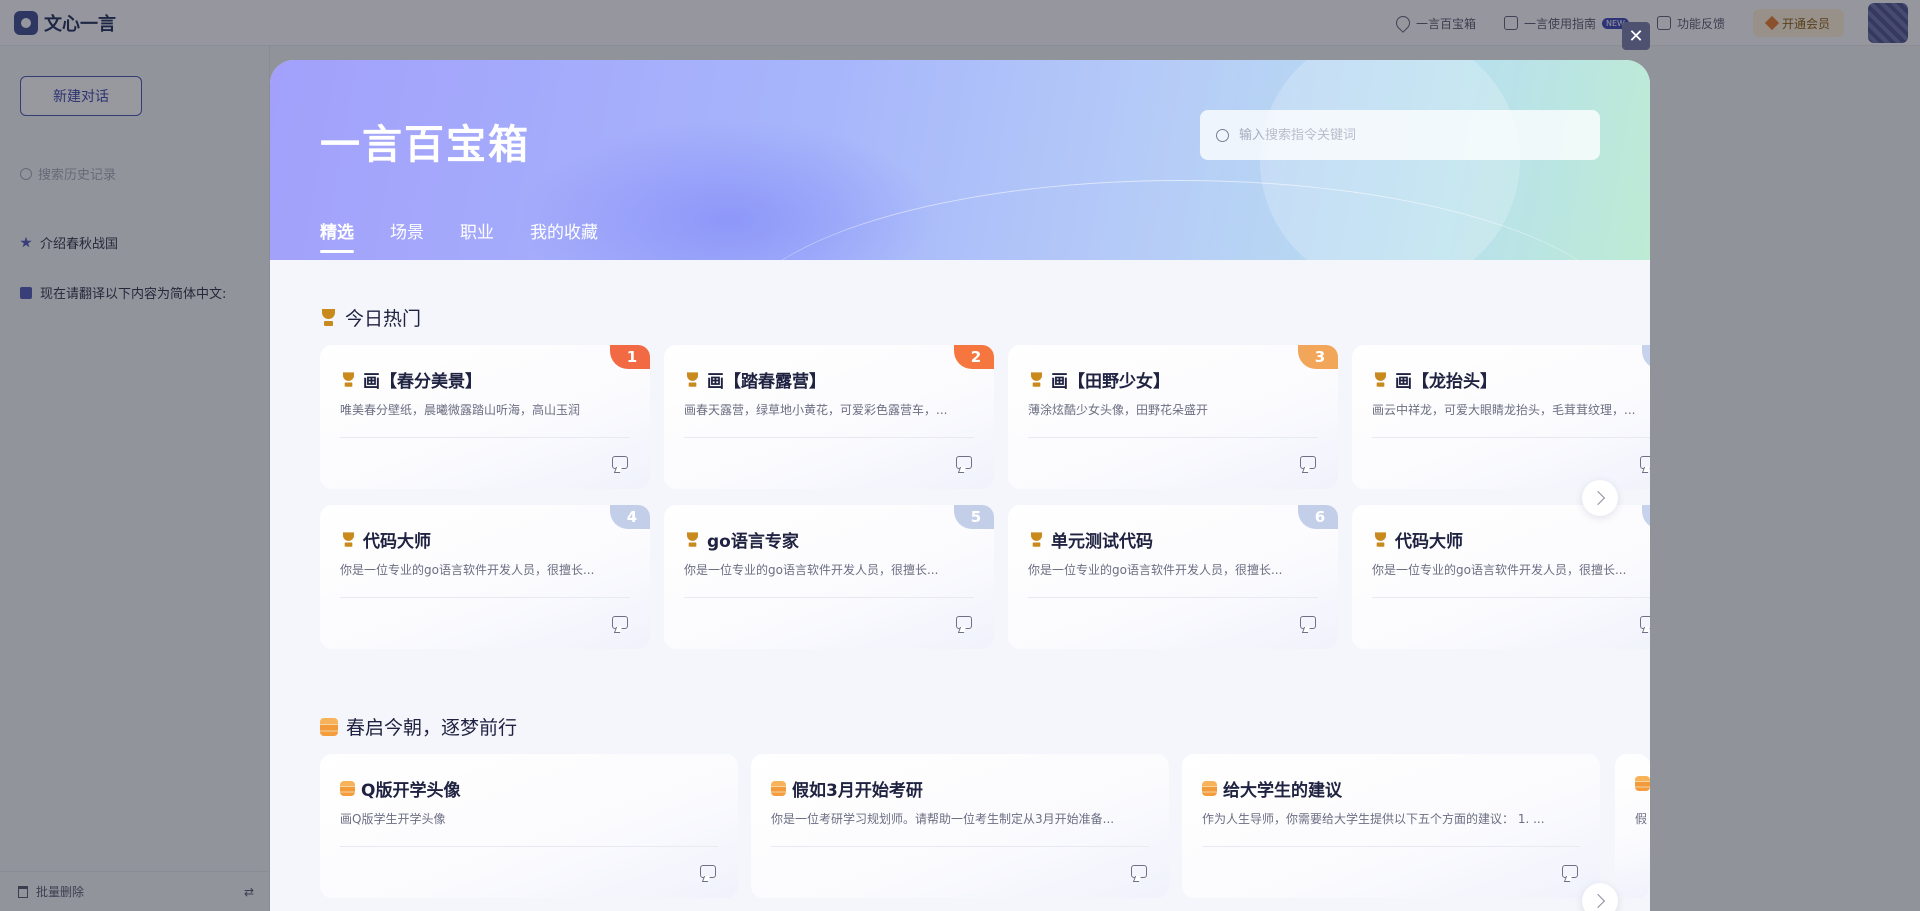  I want to click on rank-badge: 6, so click(1318, 517).